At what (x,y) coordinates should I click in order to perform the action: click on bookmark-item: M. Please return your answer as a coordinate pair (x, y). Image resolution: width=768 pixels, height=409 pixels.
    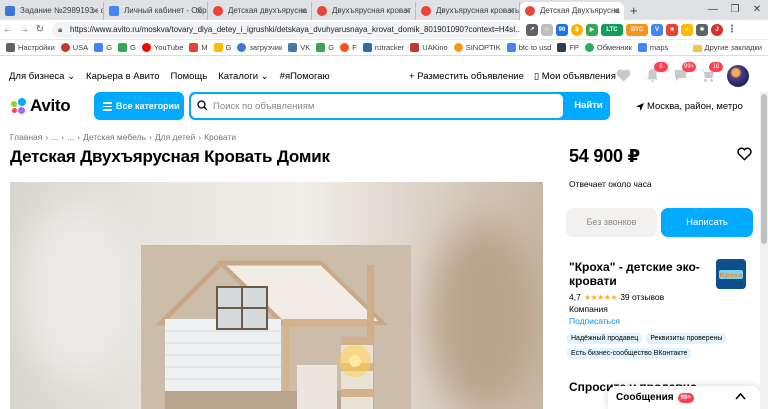
    Looking at the image, I should click on (198, 47).